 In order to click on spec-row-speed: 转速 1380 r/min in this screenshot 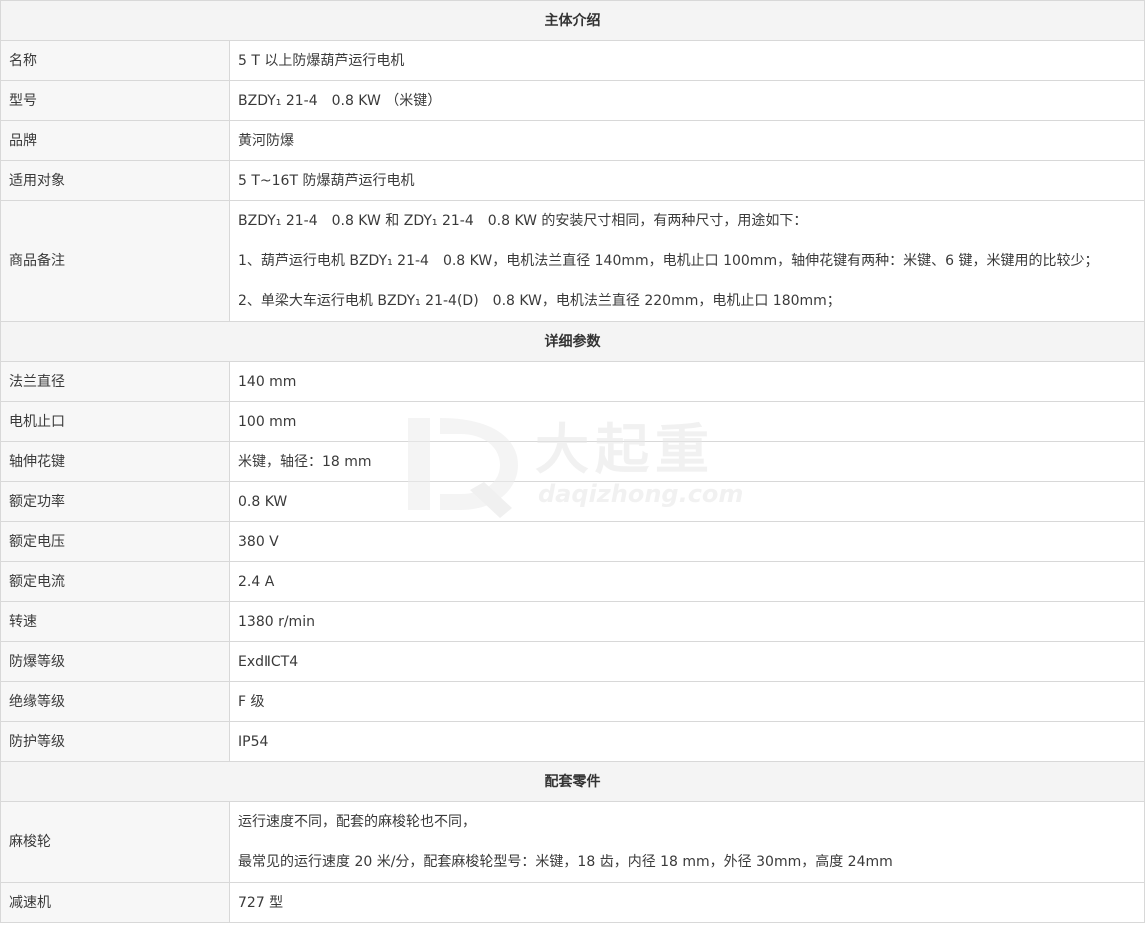, I will do `click(572, 621)`.